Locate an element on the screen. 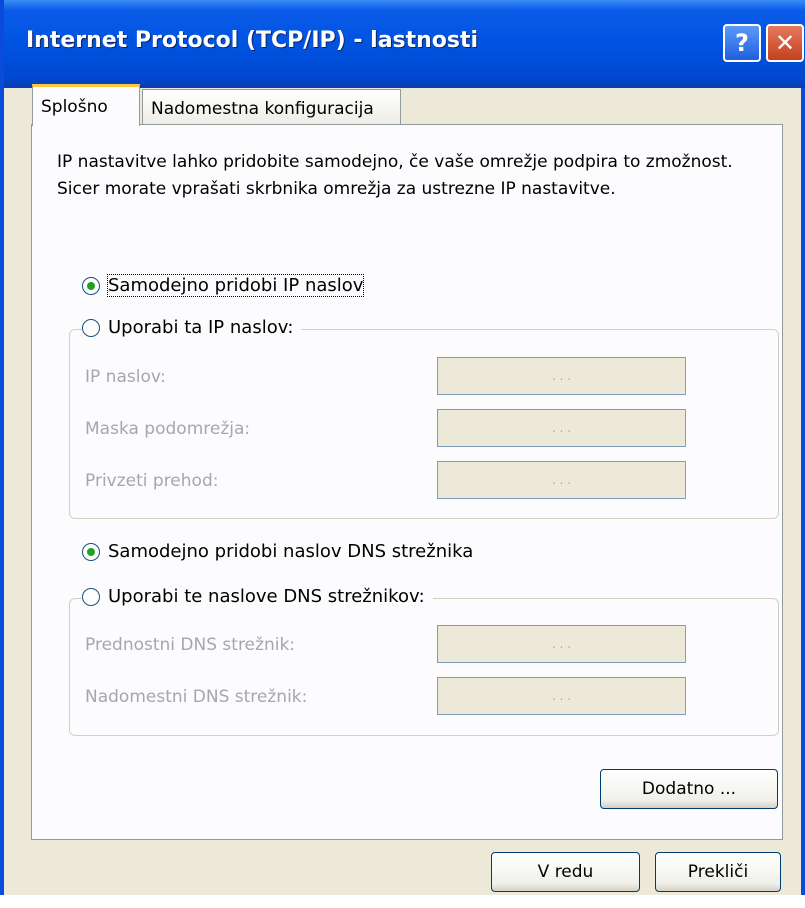 The height and width of the screenshot is (908, 805). subnet-mask-input: . . . is located at coordinates (561, 428).